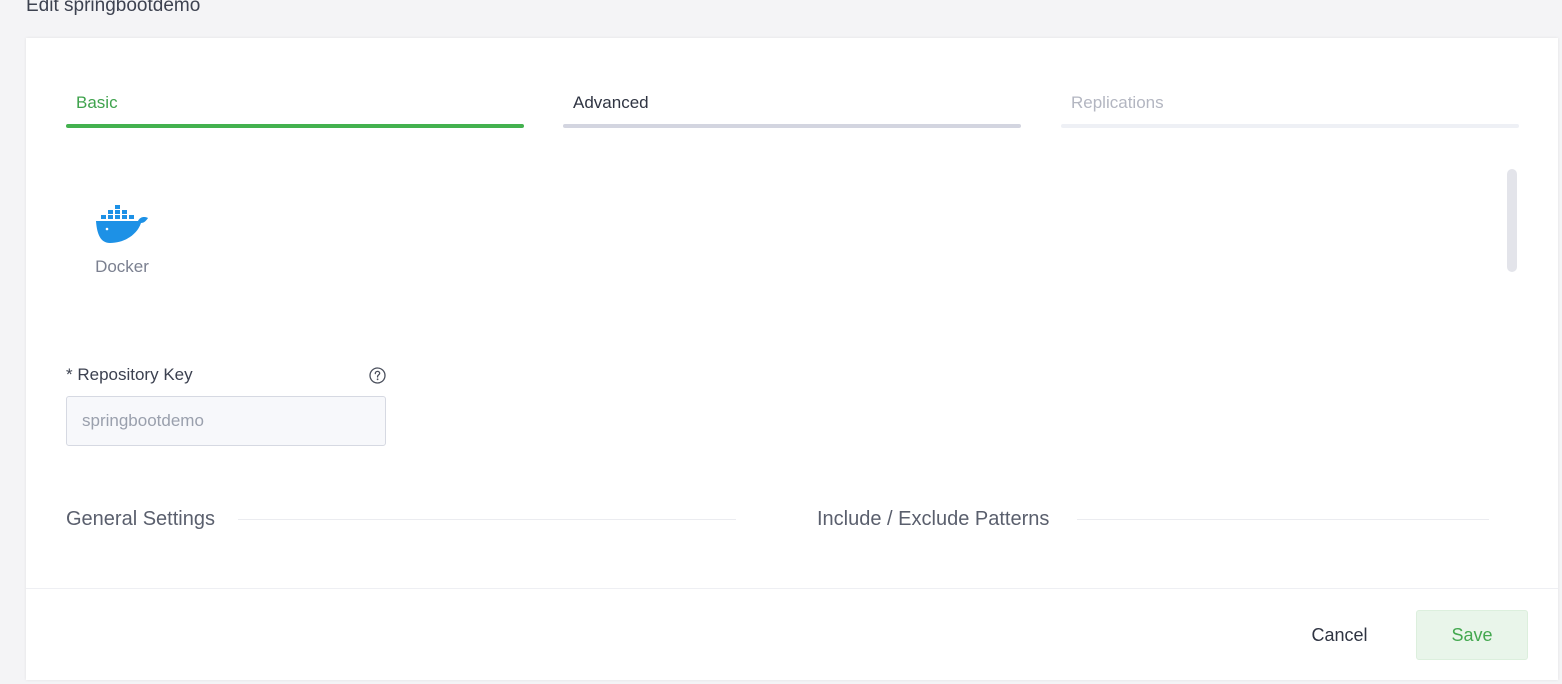 The height and width of the screenshot is (684, 1562). I want to click on content-scrollbar, so click(1512, 220).